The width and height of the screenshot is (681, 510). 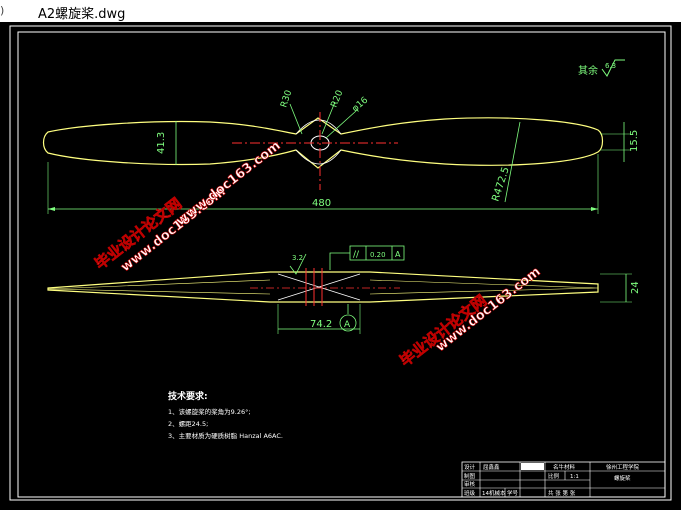 What do you see at coordinates (338, 99) in the screenshot?
I see `dim-r20: R20` at bounding box center [338, 99].